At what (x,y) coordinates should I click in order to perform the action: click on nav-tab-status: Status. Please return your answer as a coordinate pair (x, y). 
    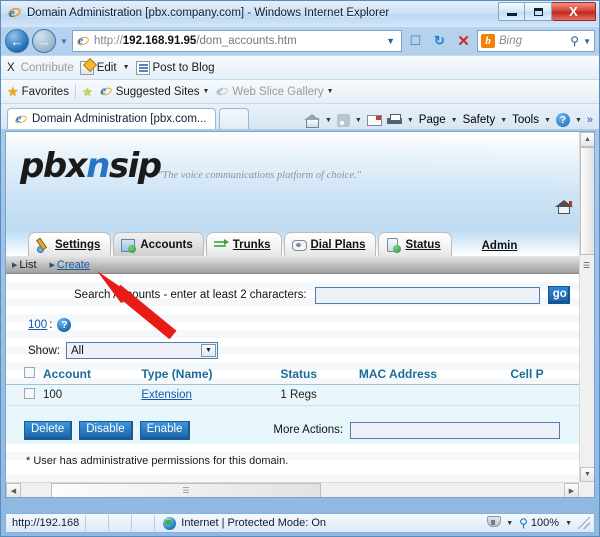
    Looking at the image, I should click on (415, 244).